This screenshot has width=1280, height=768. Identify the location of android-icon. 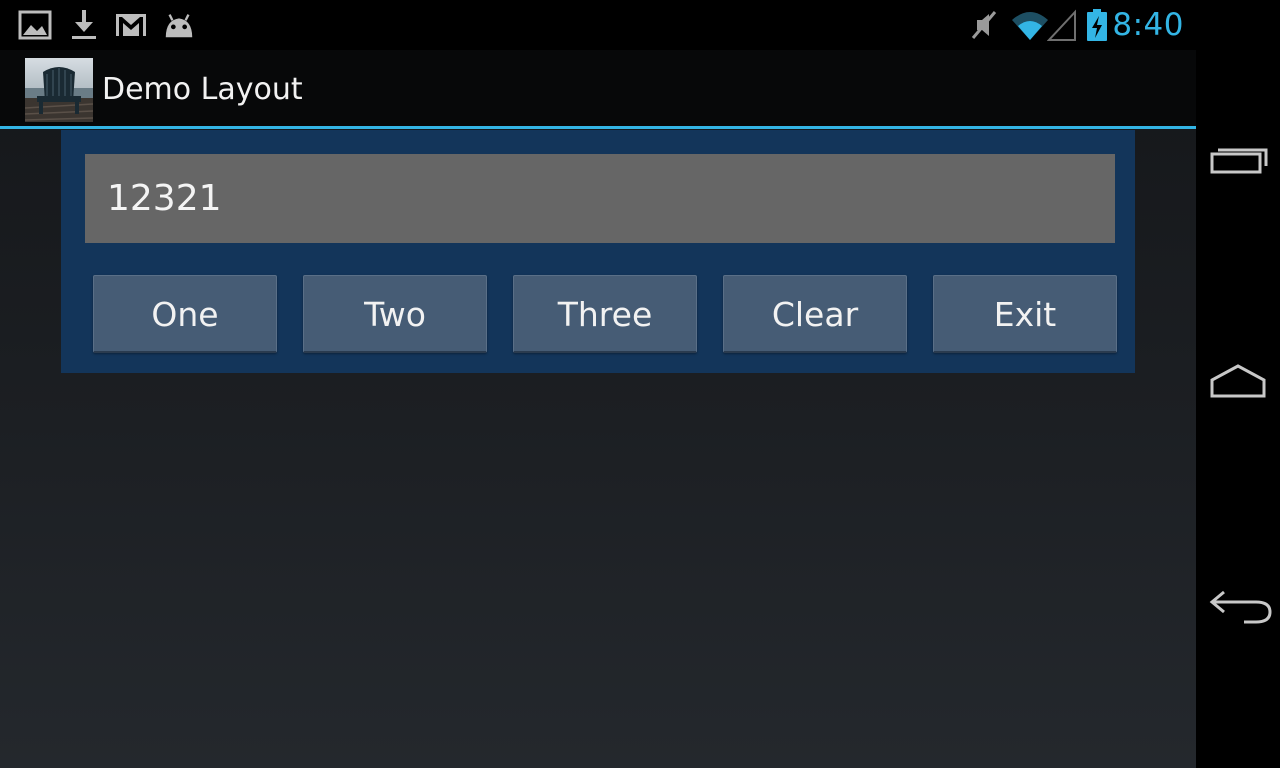
(179, 26).